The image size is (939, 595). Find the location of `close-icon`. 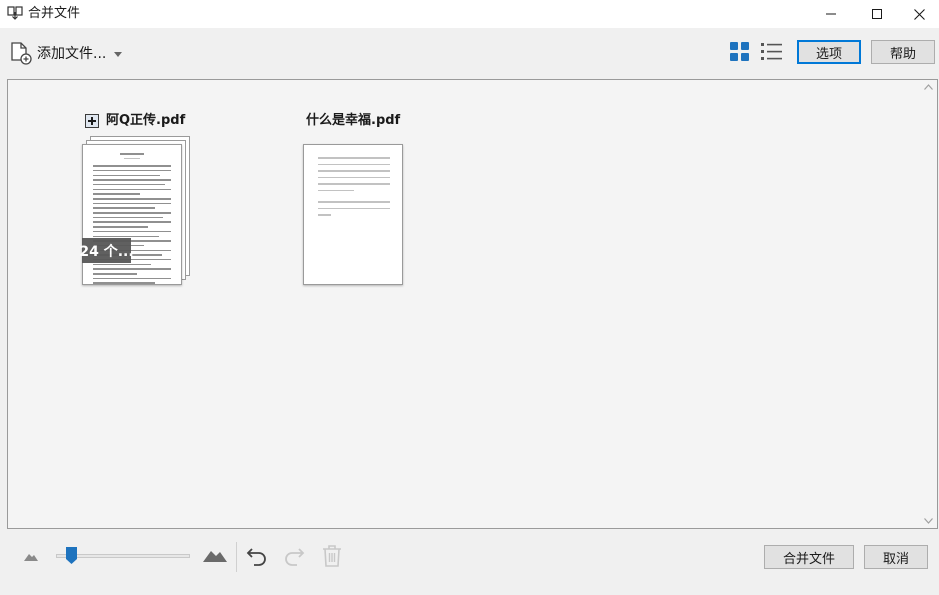

close-icon is located at coordinates (919, 14).